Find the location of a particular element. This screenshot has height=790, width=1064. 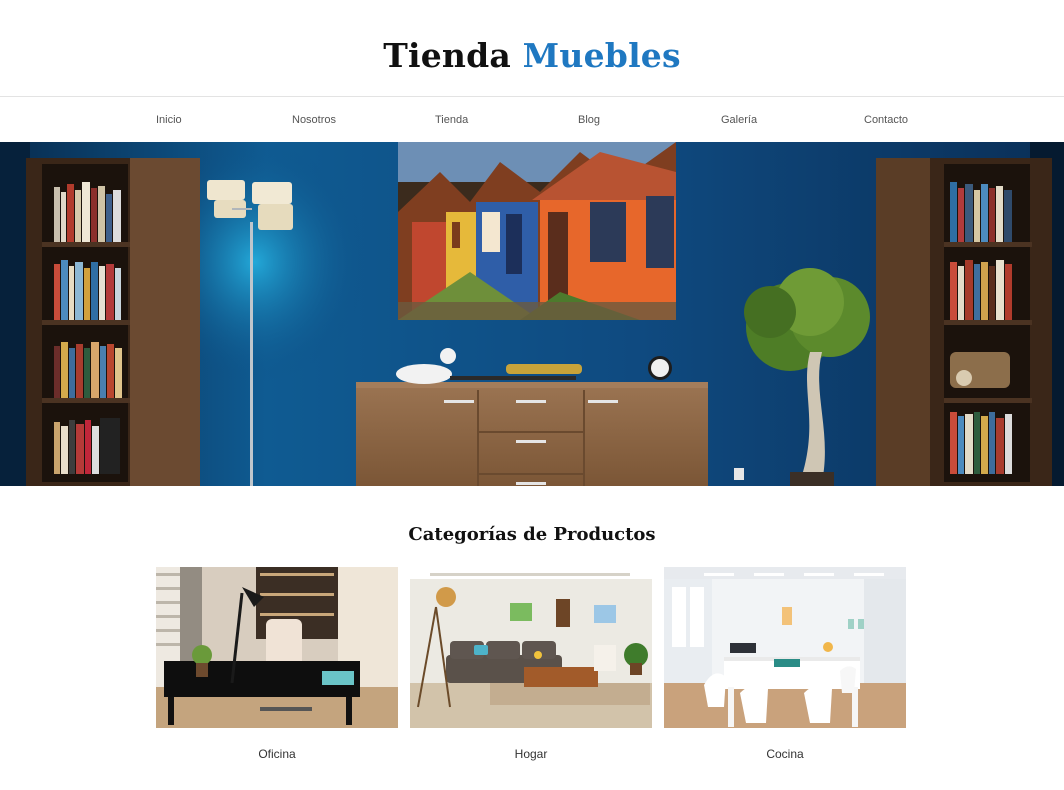

category-label-oficina: Oficina is located at coordinates (277, 754).